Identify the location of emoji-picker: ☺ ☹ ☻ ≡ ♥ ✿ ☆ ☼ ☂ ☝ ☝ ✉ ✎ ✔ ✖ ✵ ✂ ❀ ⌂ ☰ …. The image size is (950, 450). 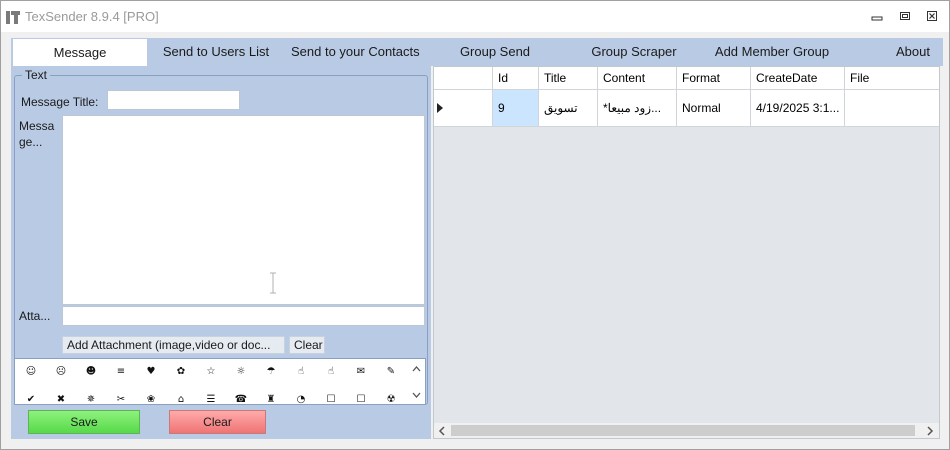
(220, 381).